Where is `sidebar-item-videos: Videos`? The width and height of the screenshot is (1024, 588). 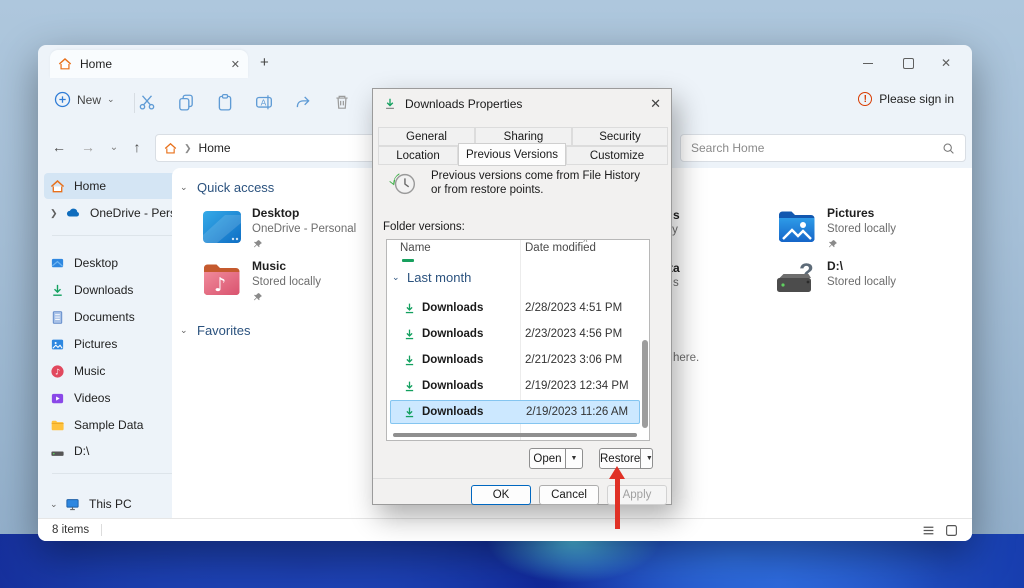 sidebar-item-videos: Videos is located at coordinates (116, 398).